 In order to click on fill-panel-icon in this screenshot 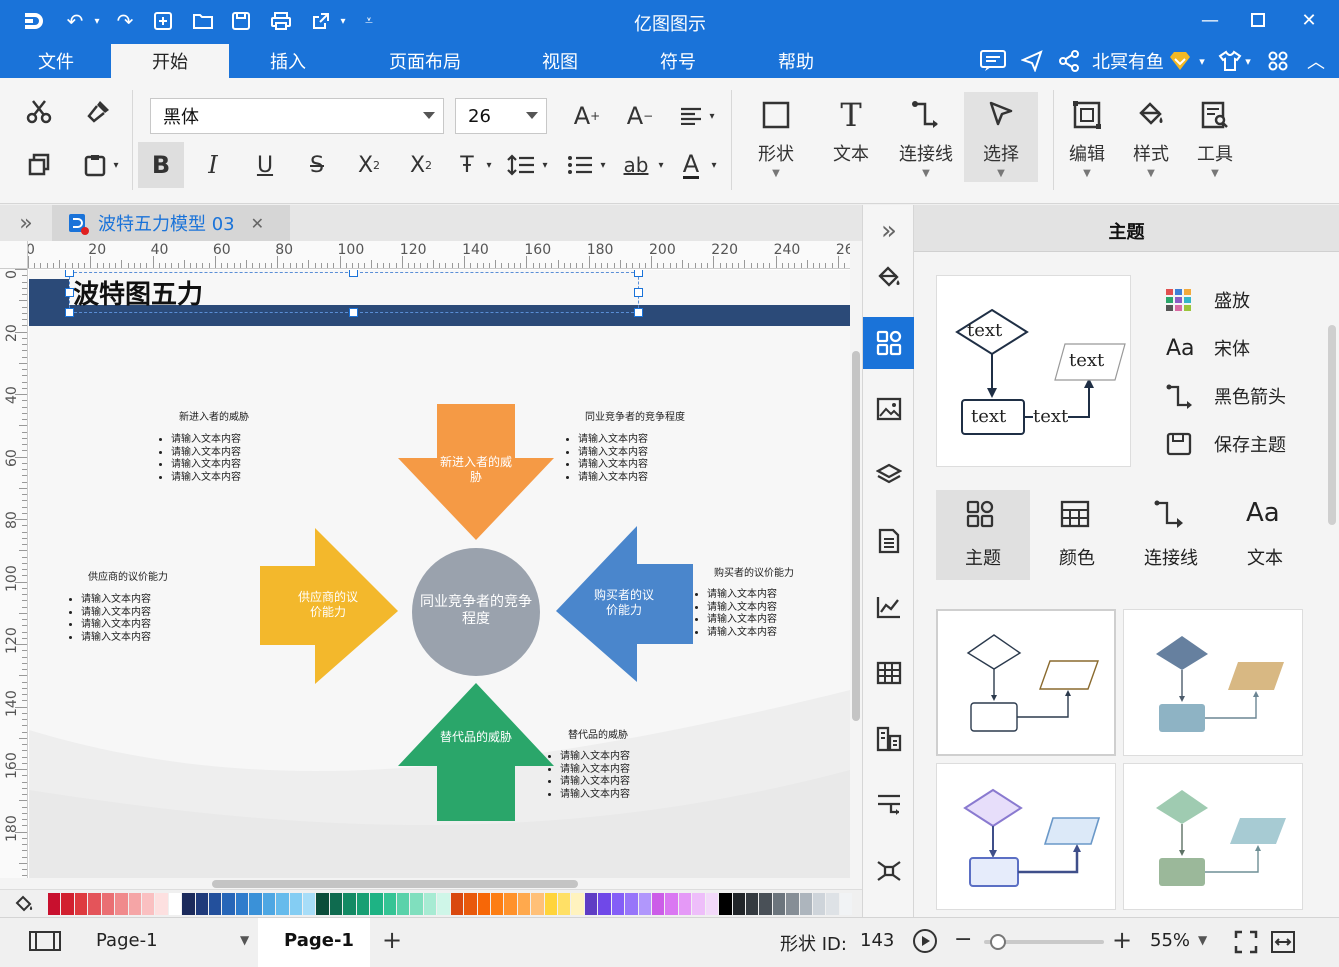, I will do `click(889, 277)`.